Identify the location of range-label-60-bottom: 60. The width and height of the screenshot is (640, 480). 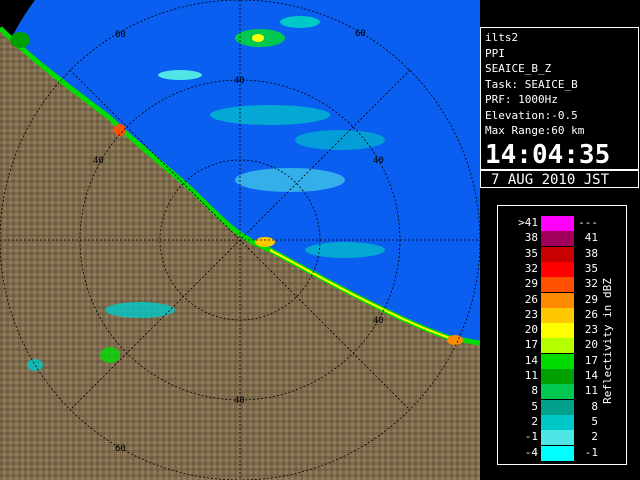
(120, 449).